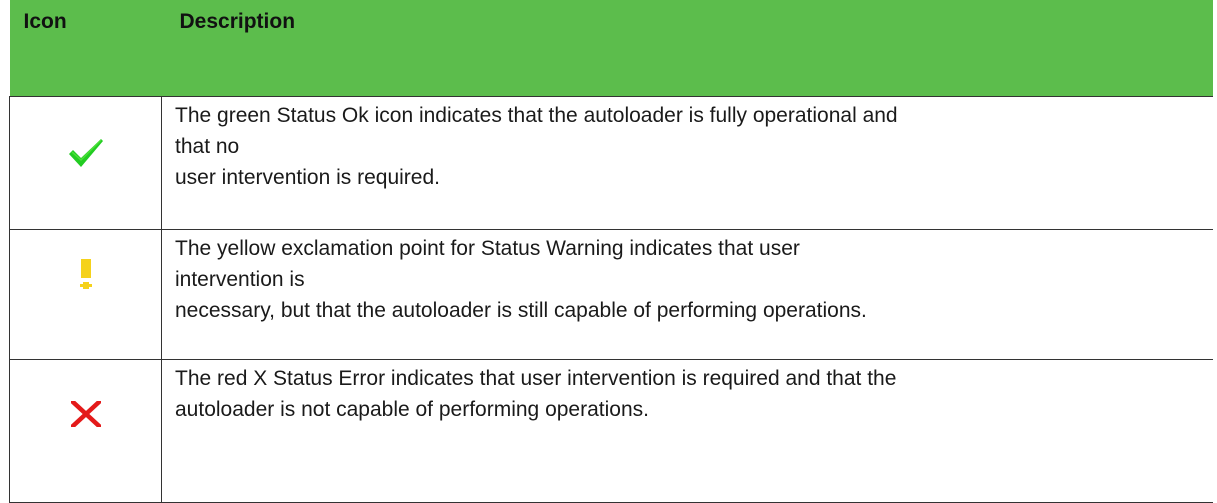 This screenshot has height=503, width=1217. What do you see at coordinates (85, 48) in the screenshot?
I see `icon-column-header: Icon` at bounding box center [85, 48].